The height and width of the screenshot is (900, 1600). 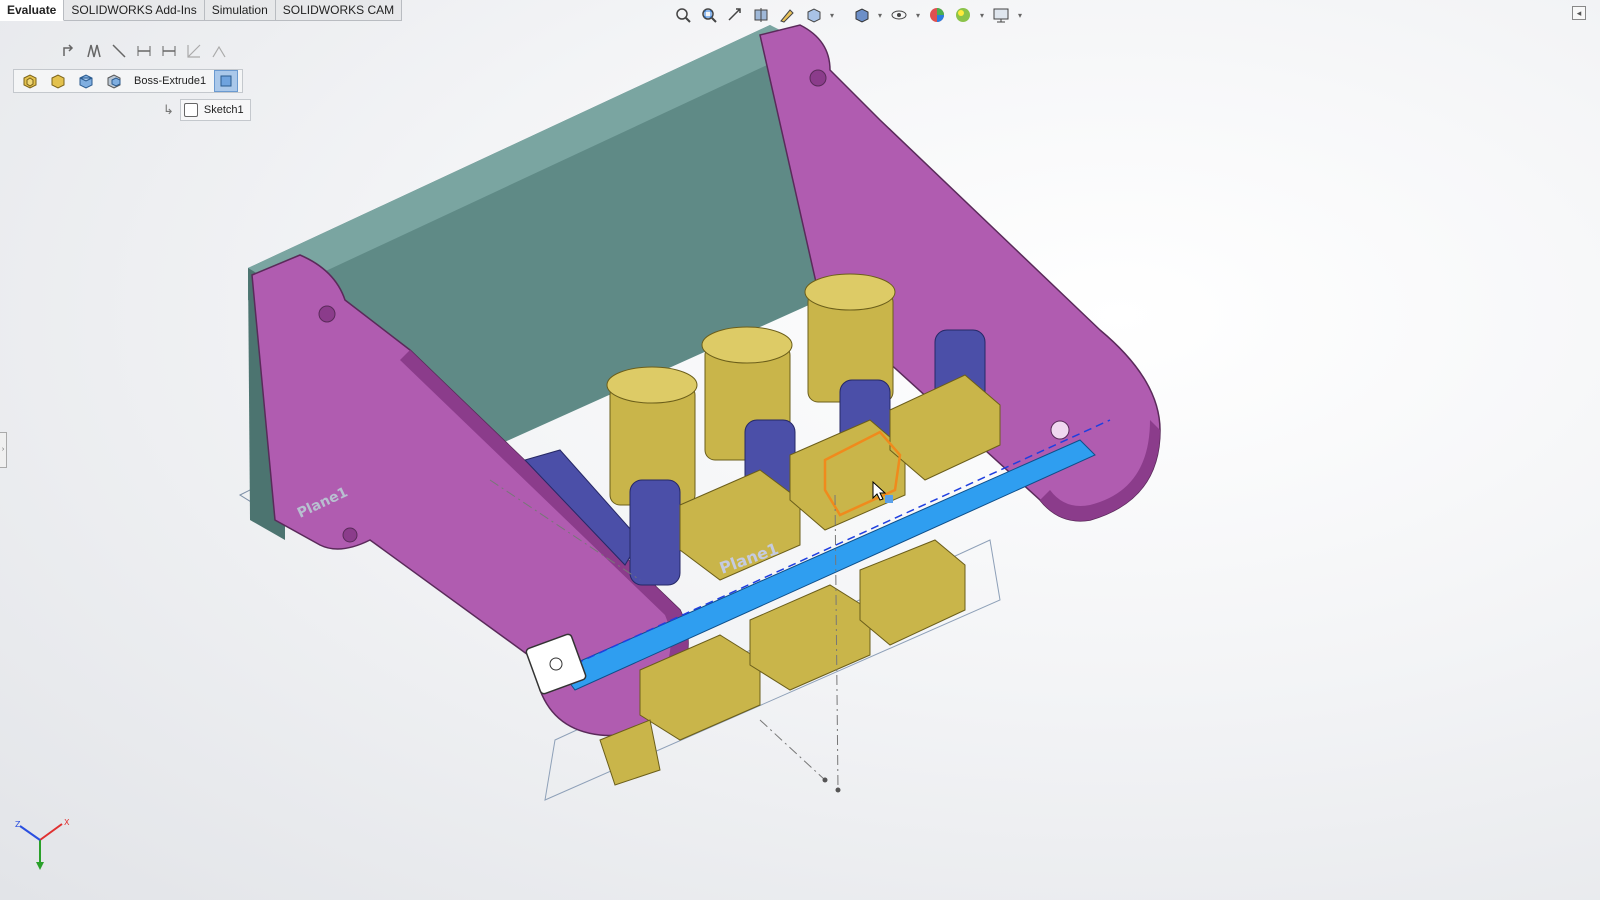 What do you see at coordinates (69, 51) in the screenshot?
I see `normal-to-icon` at bounding box center [69, 51].